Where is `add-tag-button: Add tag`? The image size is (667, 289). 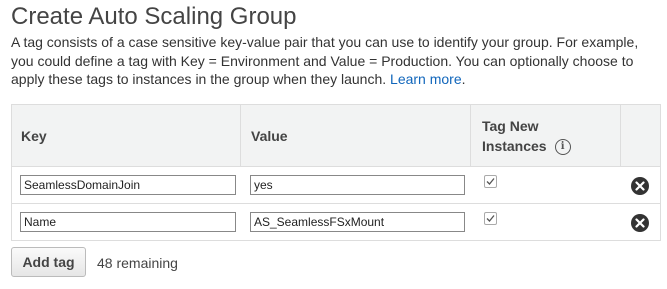
add-tag-button: Add tag is located at coordinates (48, 262).